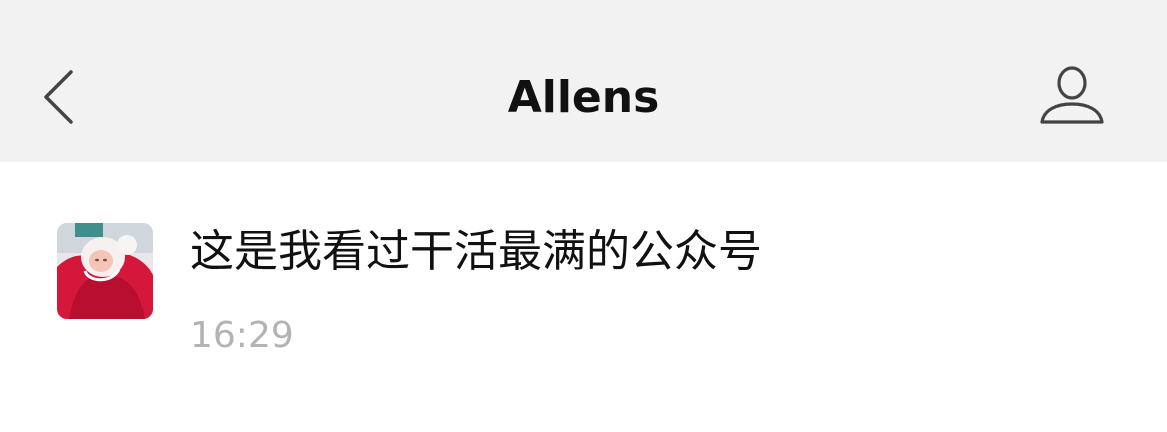  What do you see at coordinates (583, 97) in the screenshot?
I see `page-title: Allens` at bounding box center [583, 97].